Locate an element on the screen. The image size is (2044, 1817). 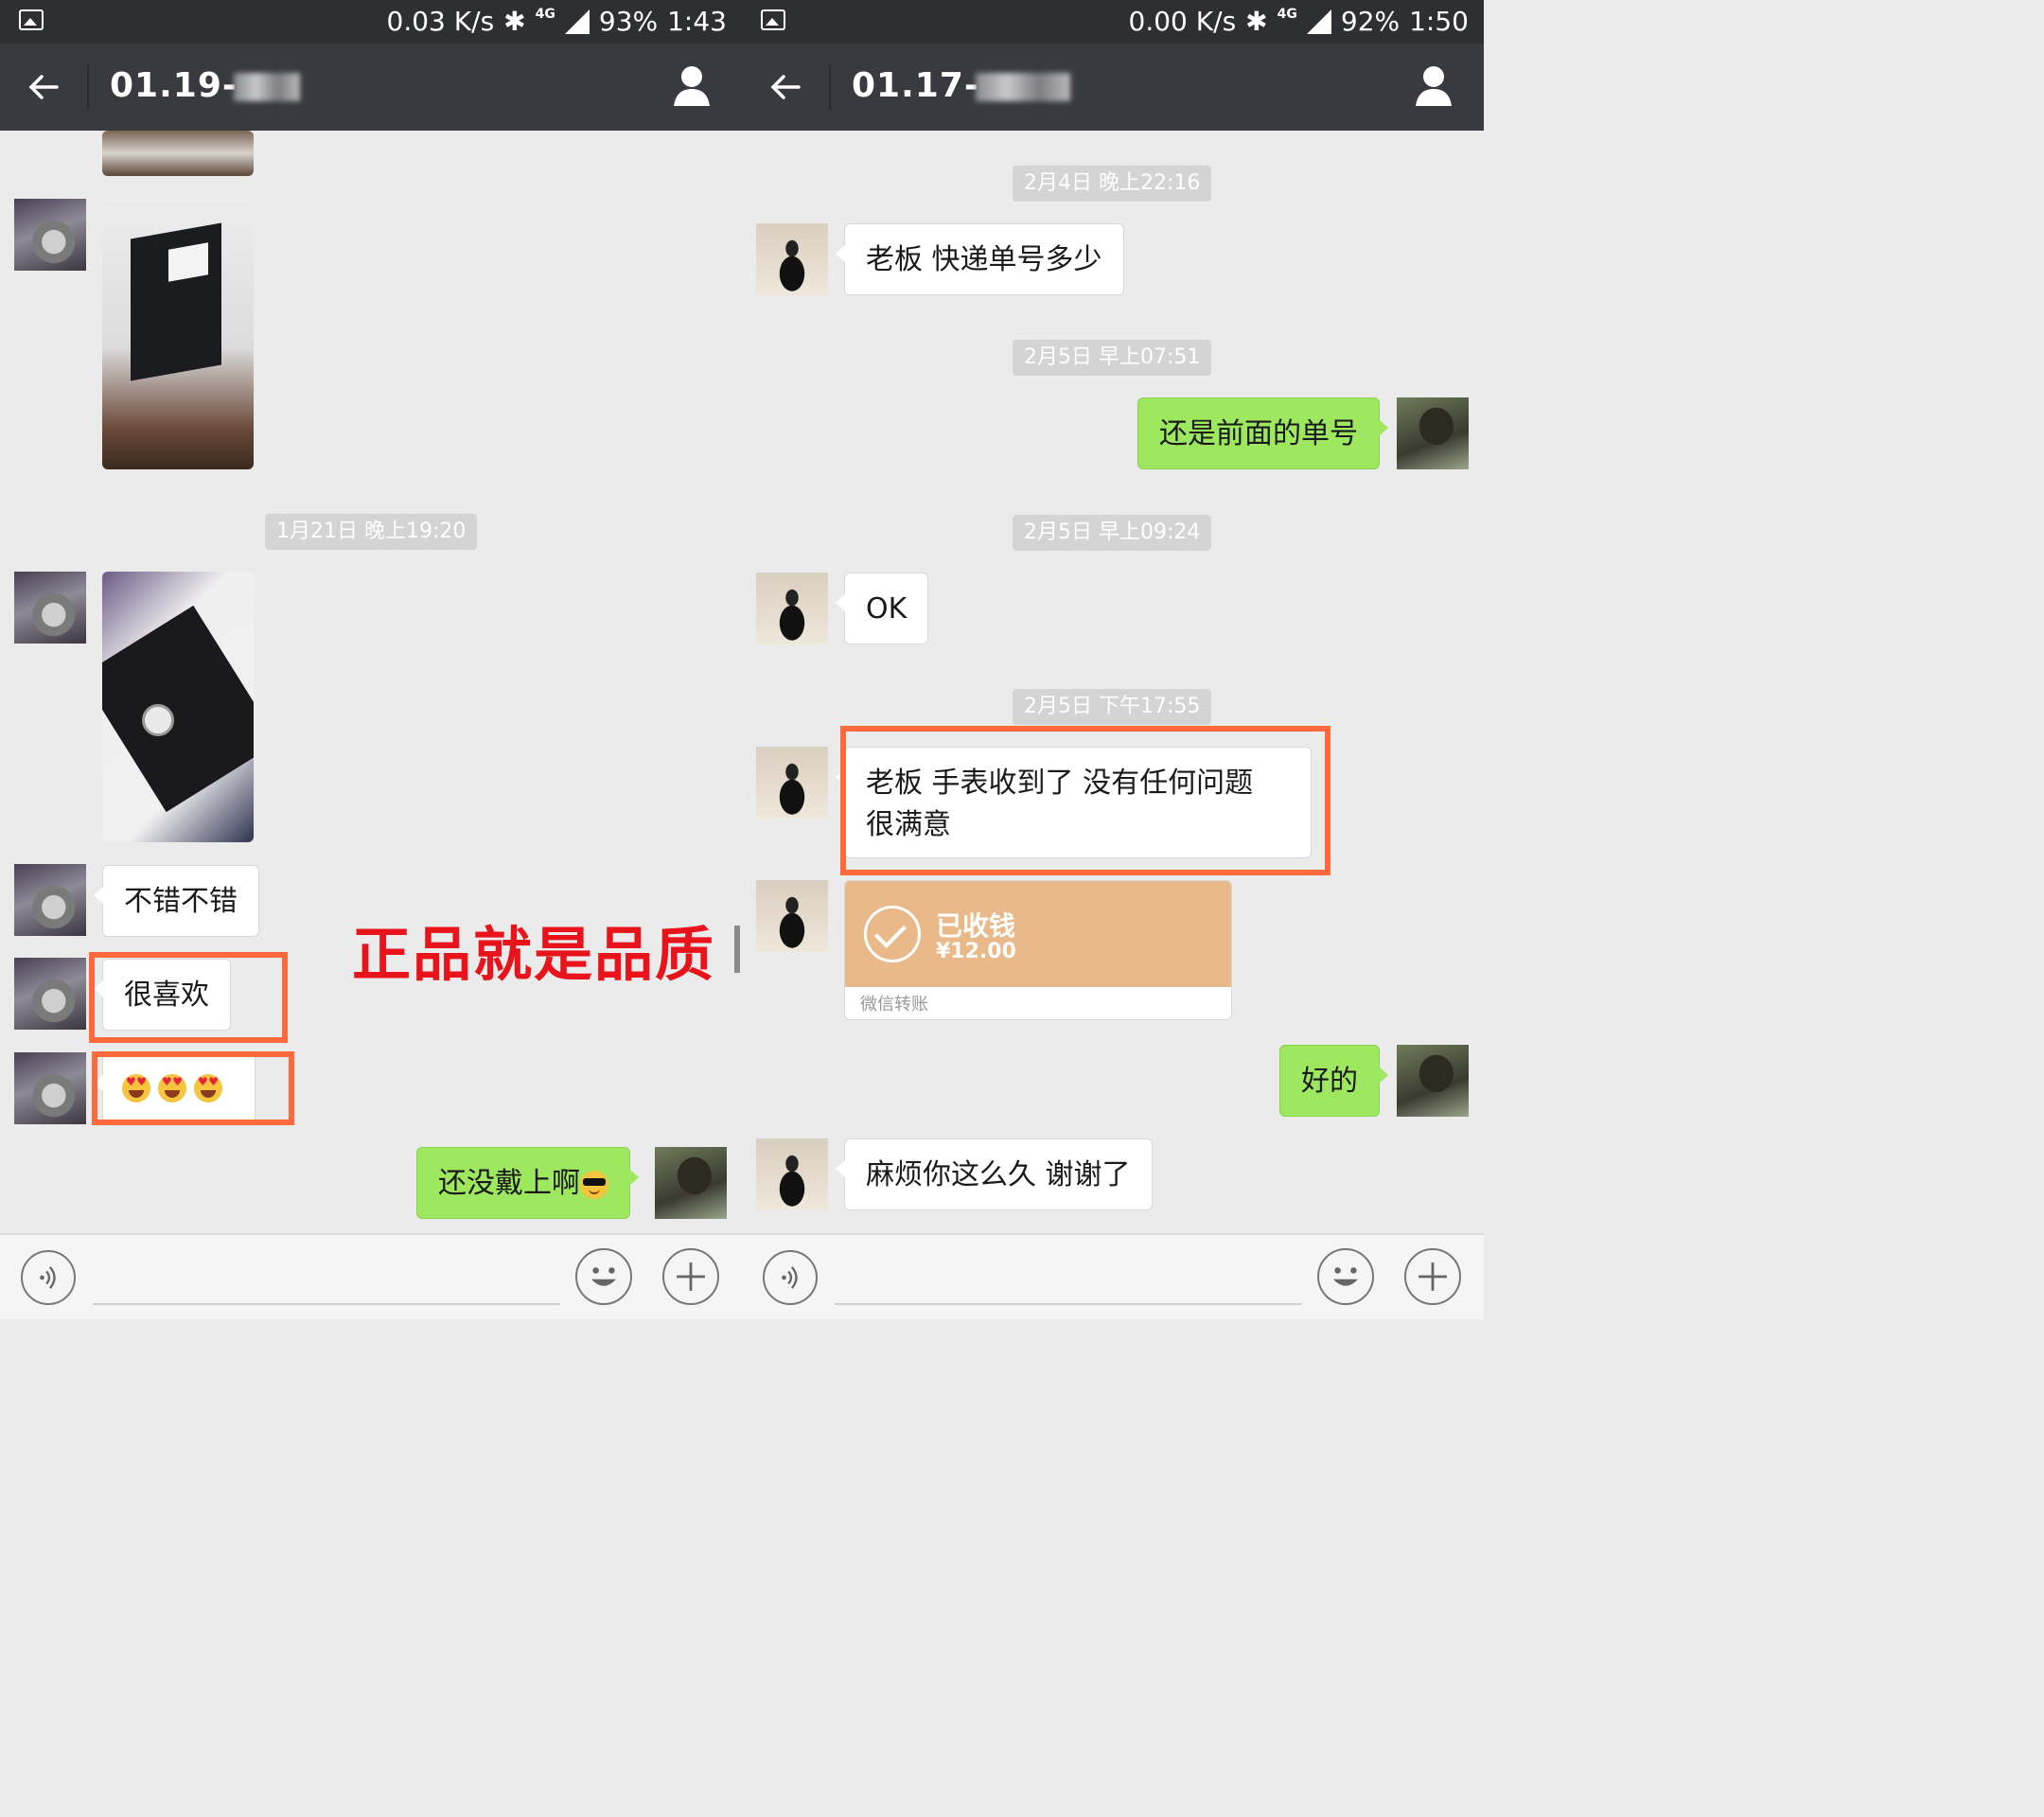
message-bubble-outgoing: 好的 is located at coordinates (1333, 1081).